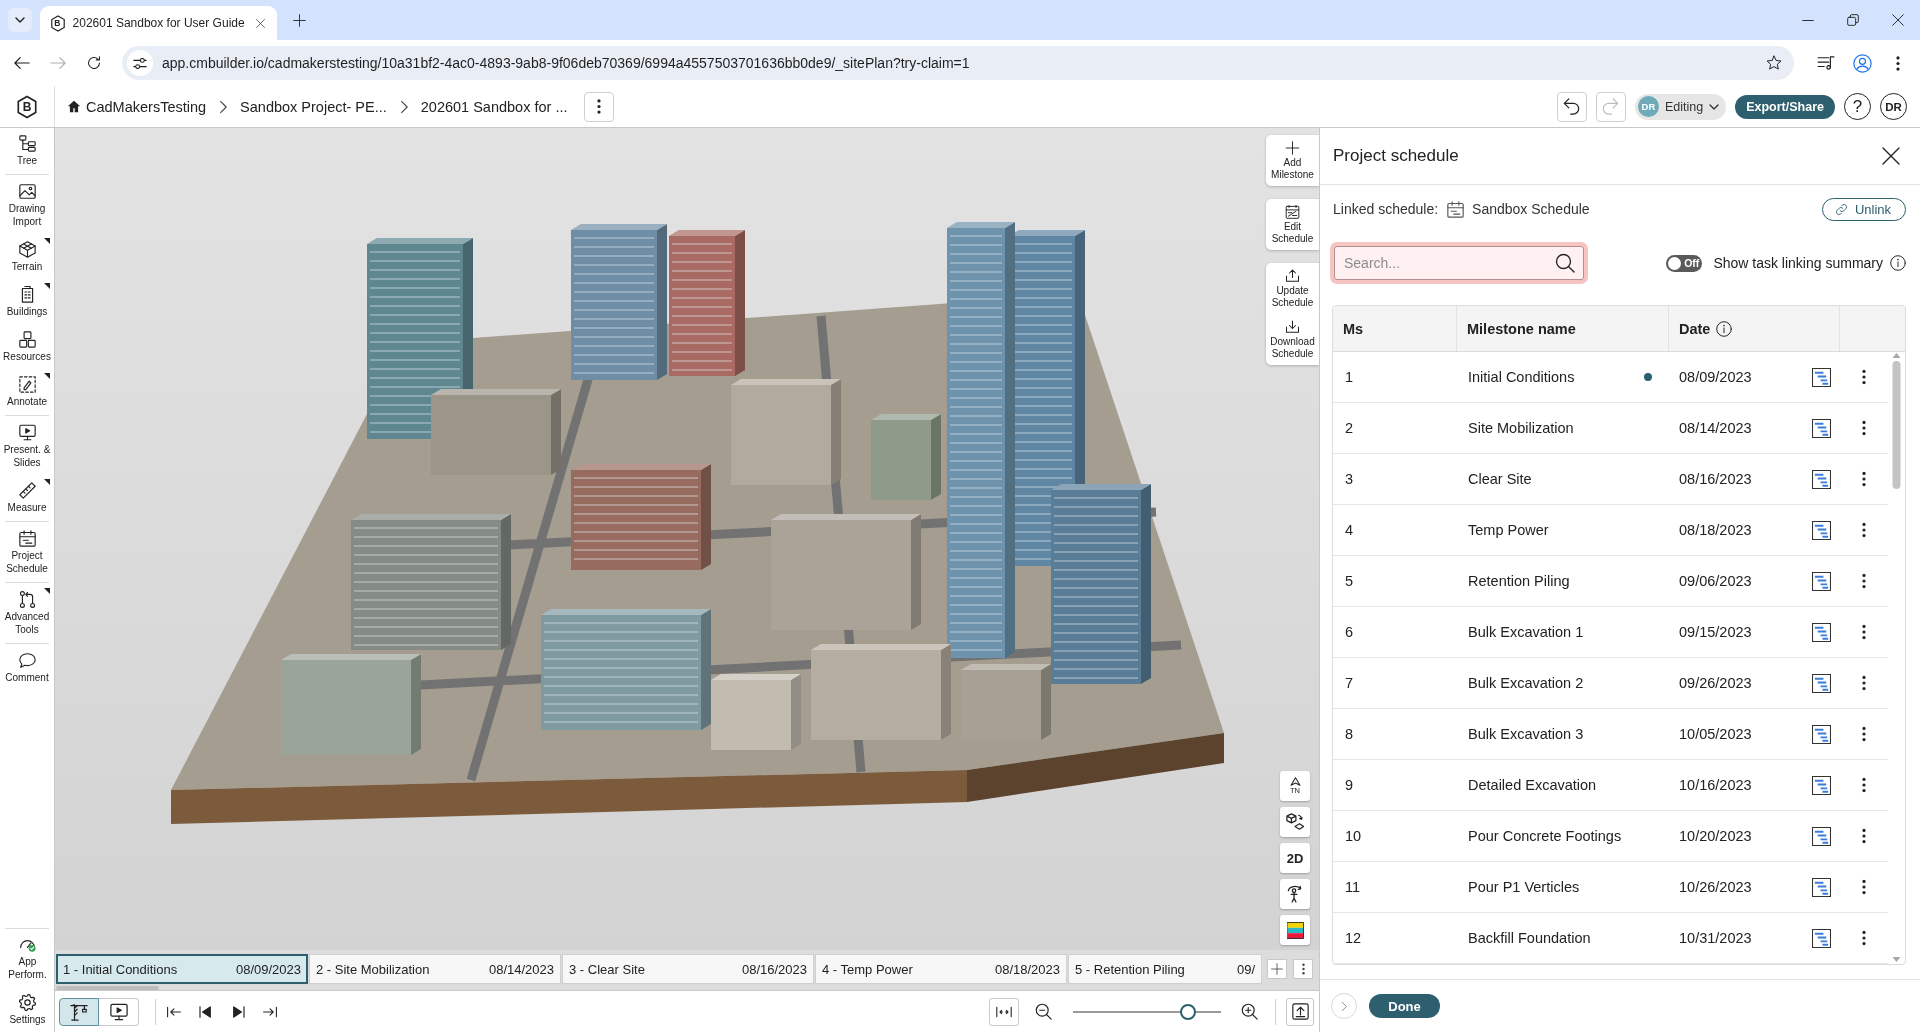 The height and width of the screenshot is (1032, 1920). What do you see at coordinates (1774, 63) in the screenshot?
I see `star-icon` at bounding box center [1774, 63].